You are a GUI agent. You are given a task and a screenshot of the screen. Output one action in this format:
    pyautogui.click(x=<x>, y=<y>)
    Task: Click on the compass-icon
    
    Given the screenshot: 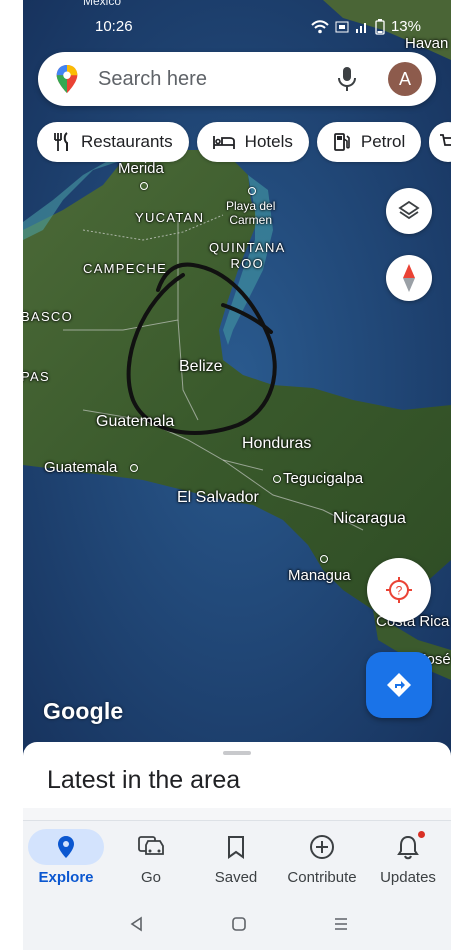 What is the action you would take?
    pyautogui.click(x=409, y=278)
    